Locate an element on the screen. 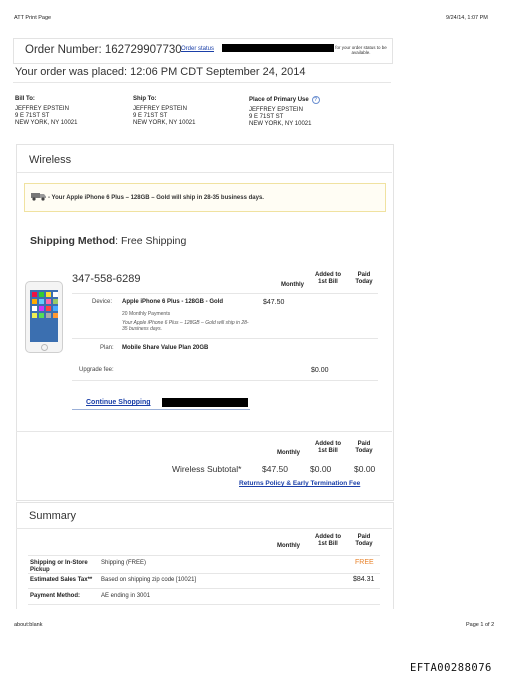 This screenshot has width=512, height=678. col-monthly: Monthly is located at coordinates (292, 285).